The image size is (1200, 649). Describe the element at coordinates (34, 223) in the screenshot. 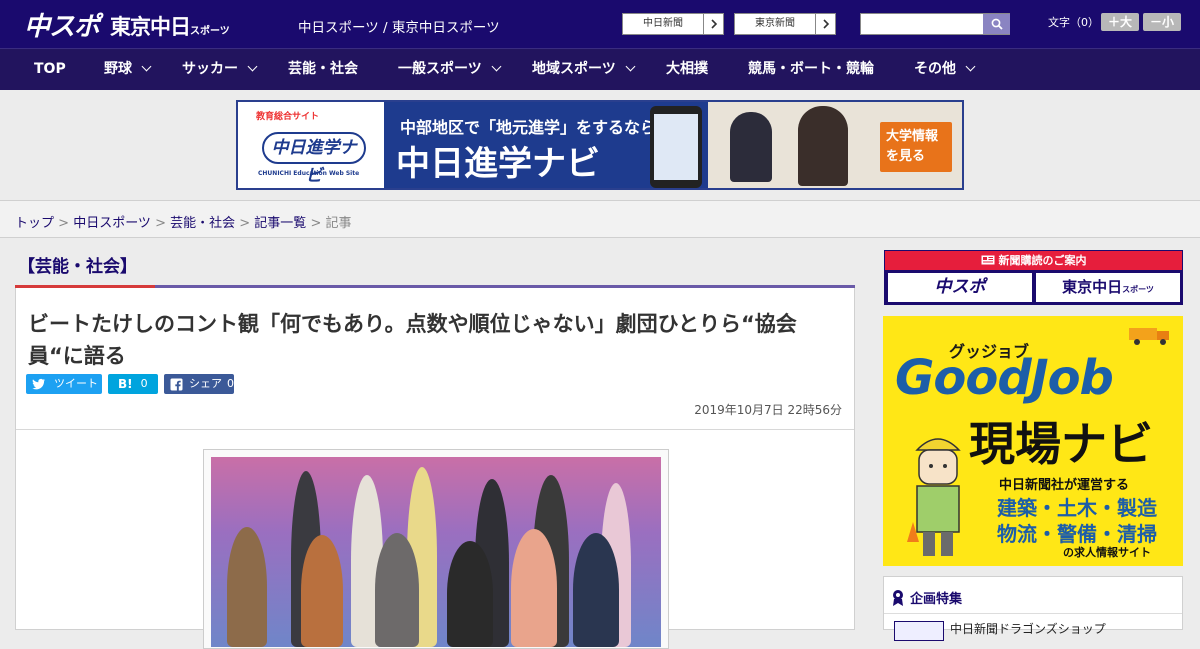

I see `breadcrumb-top: トップ` at that location.